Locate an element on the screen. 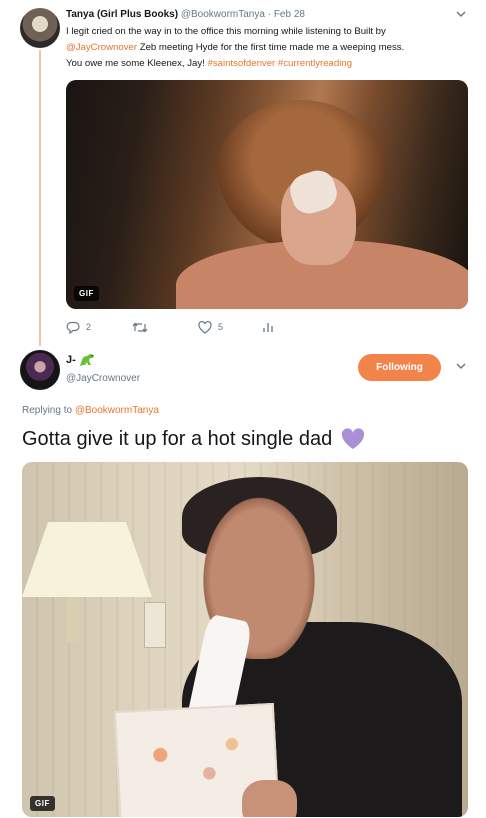  tweet2-display-name-row: J- is located at coordinates (81, 360).